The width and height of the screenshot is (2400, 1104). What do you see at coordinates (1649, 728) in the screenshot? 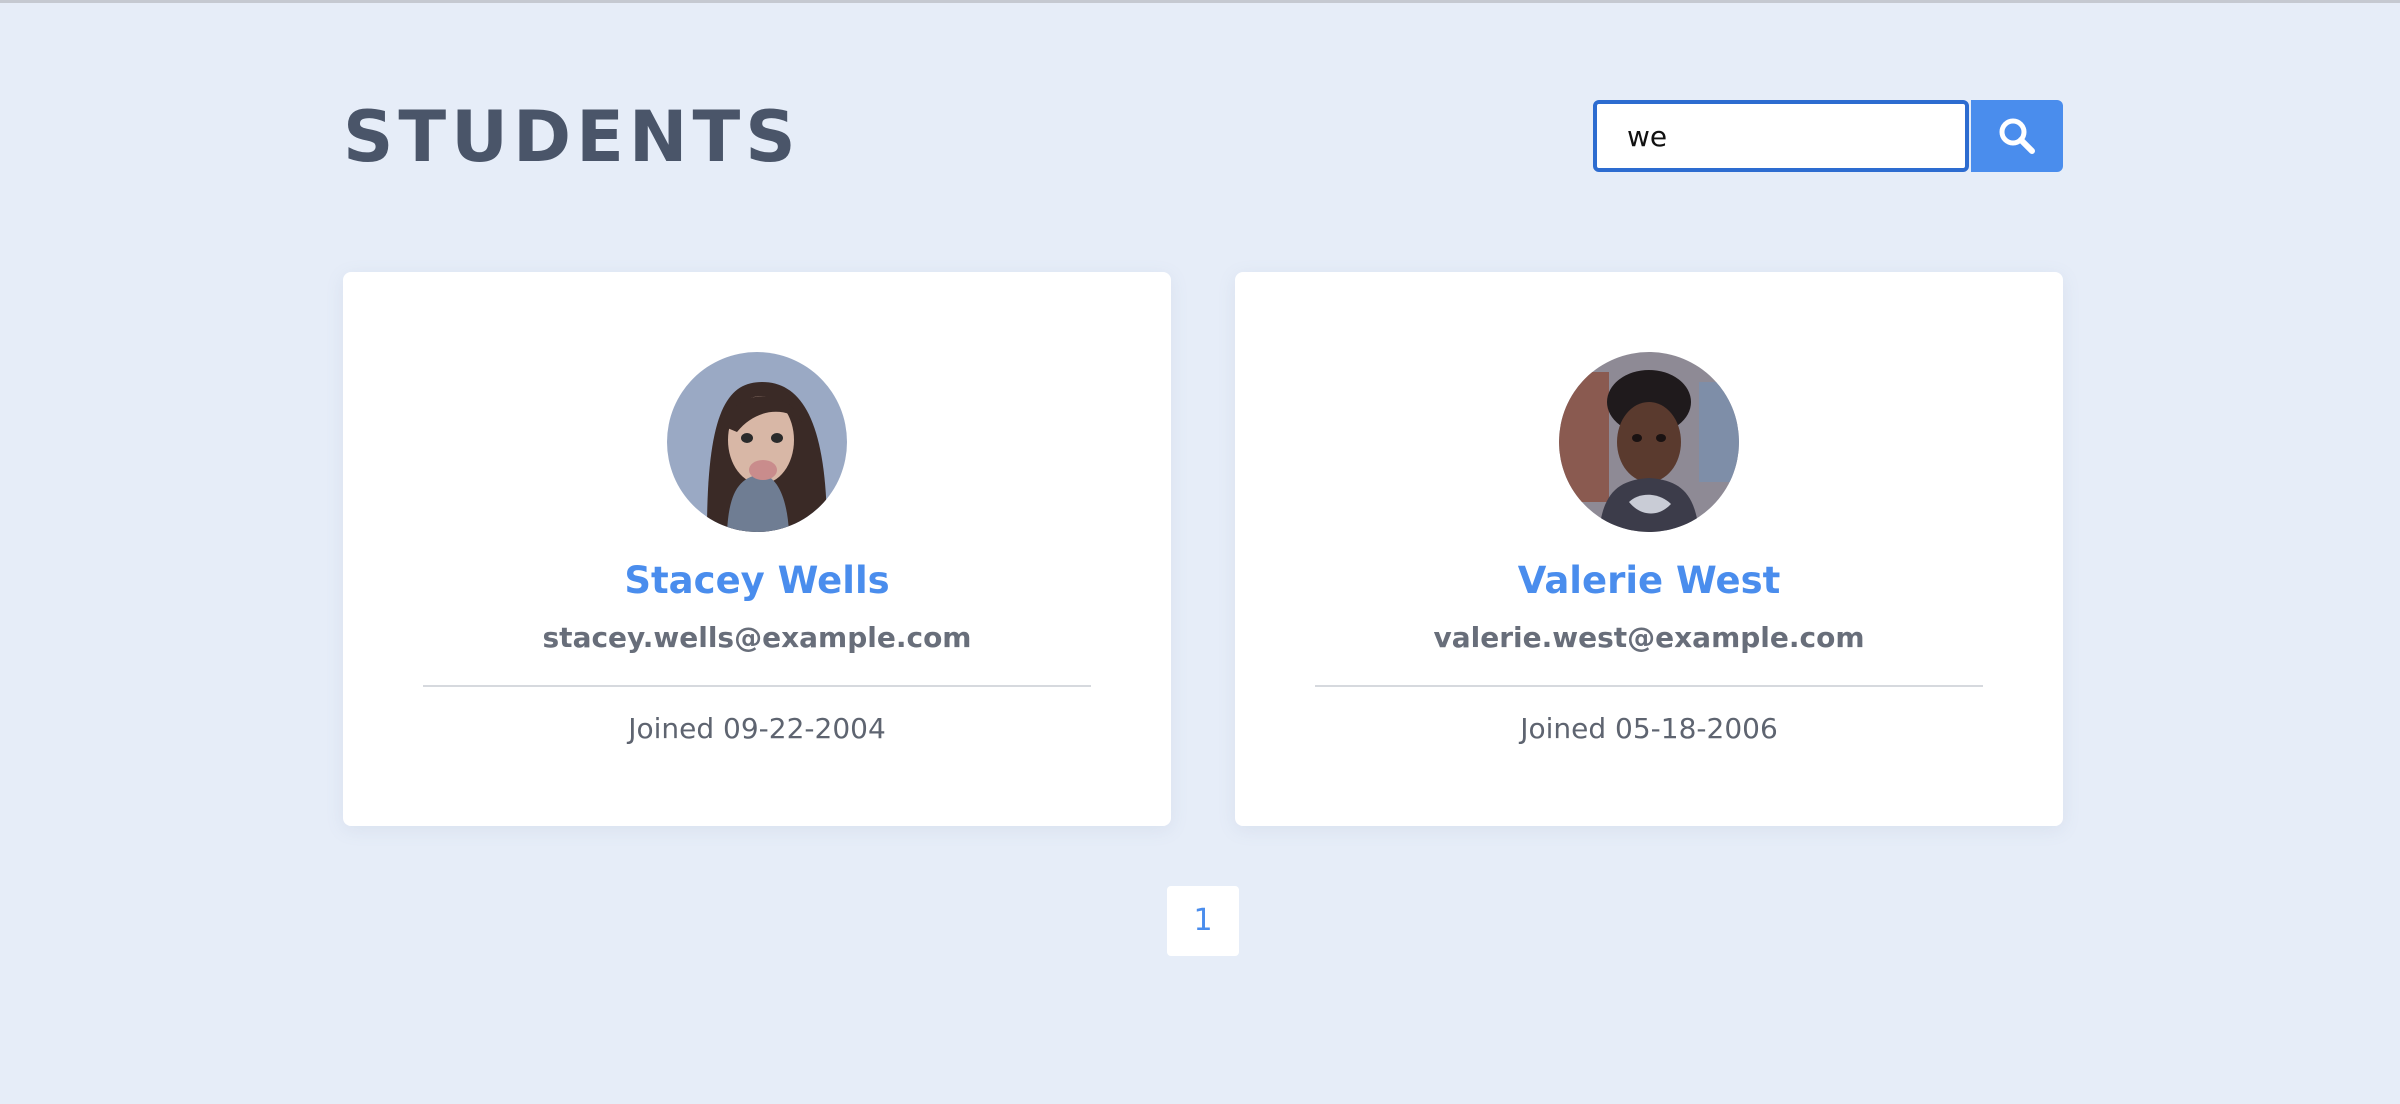
I see `student-joined-date: Joined 05-18-2006` at bounding box center [1649, 728].